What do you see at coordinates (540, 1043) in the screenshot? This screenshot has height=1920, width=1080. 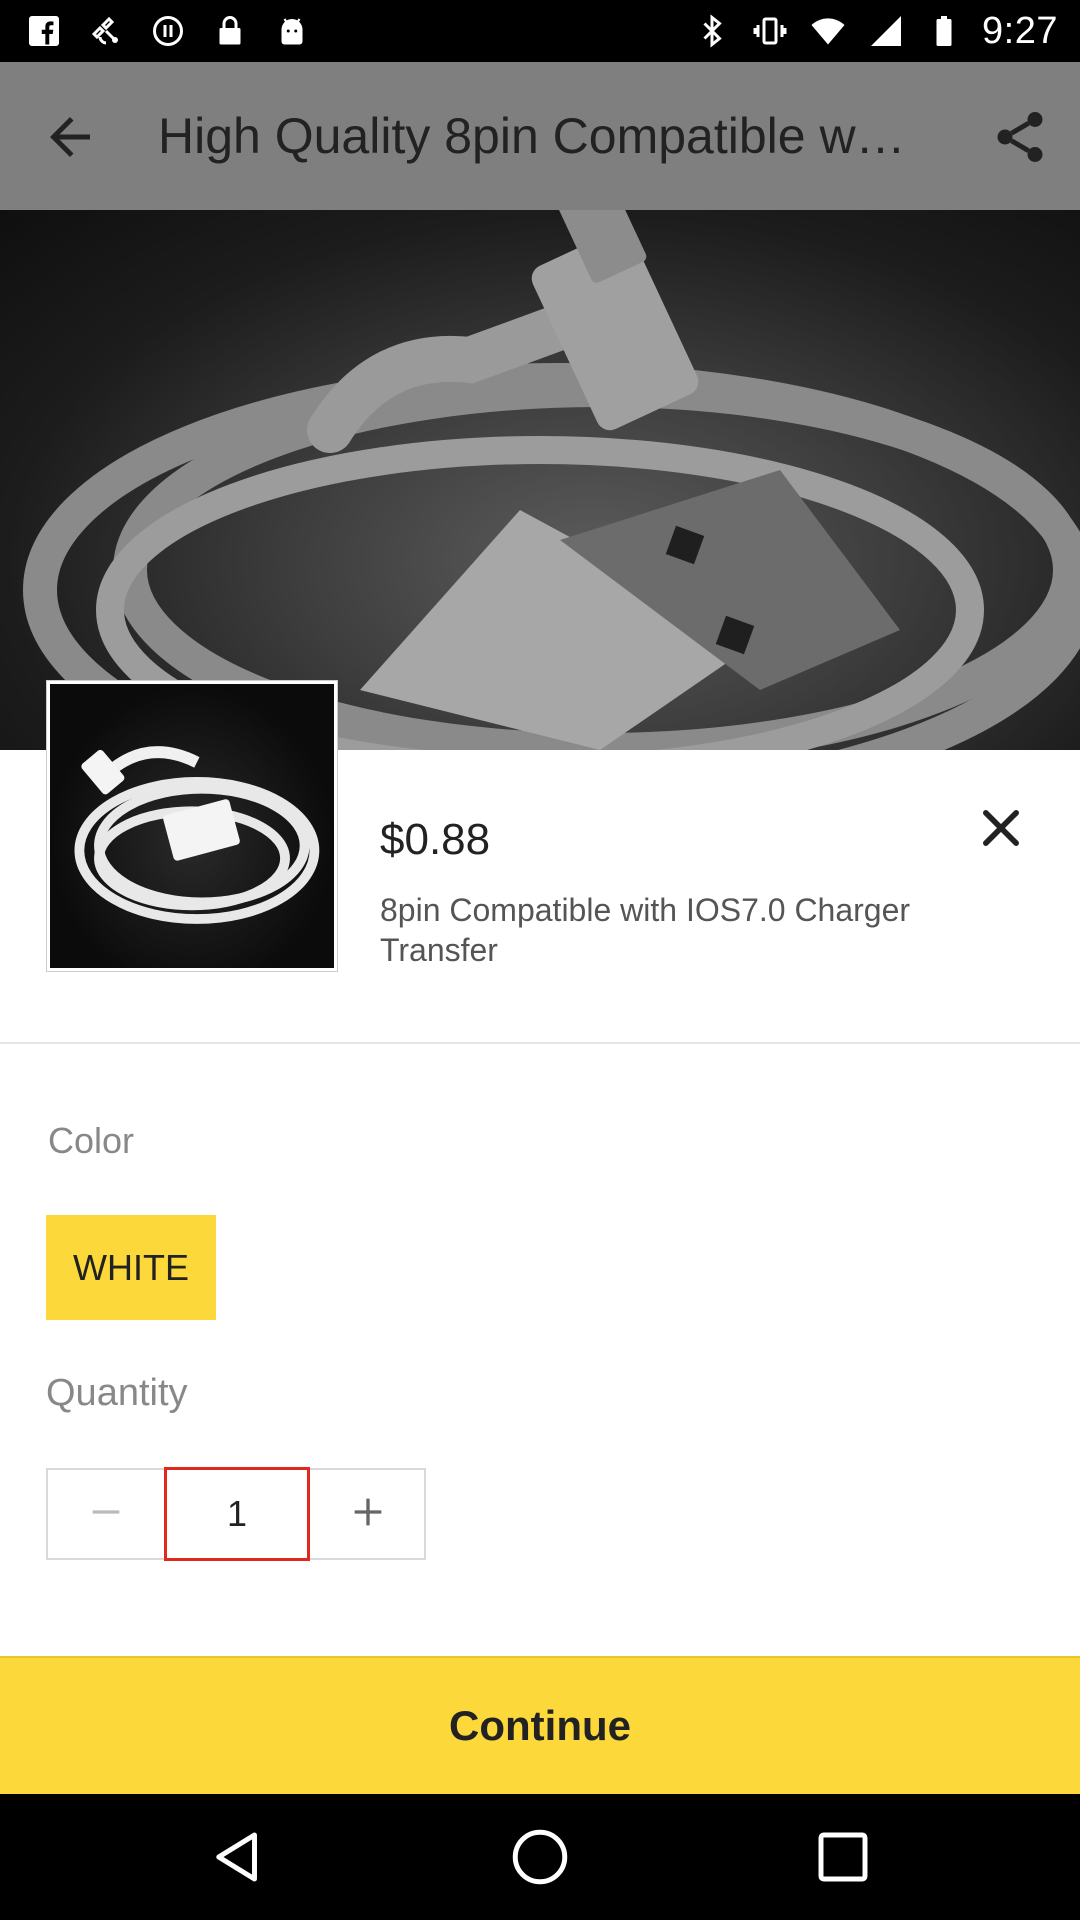 I see `divider` at bounding box center [540, 1043].